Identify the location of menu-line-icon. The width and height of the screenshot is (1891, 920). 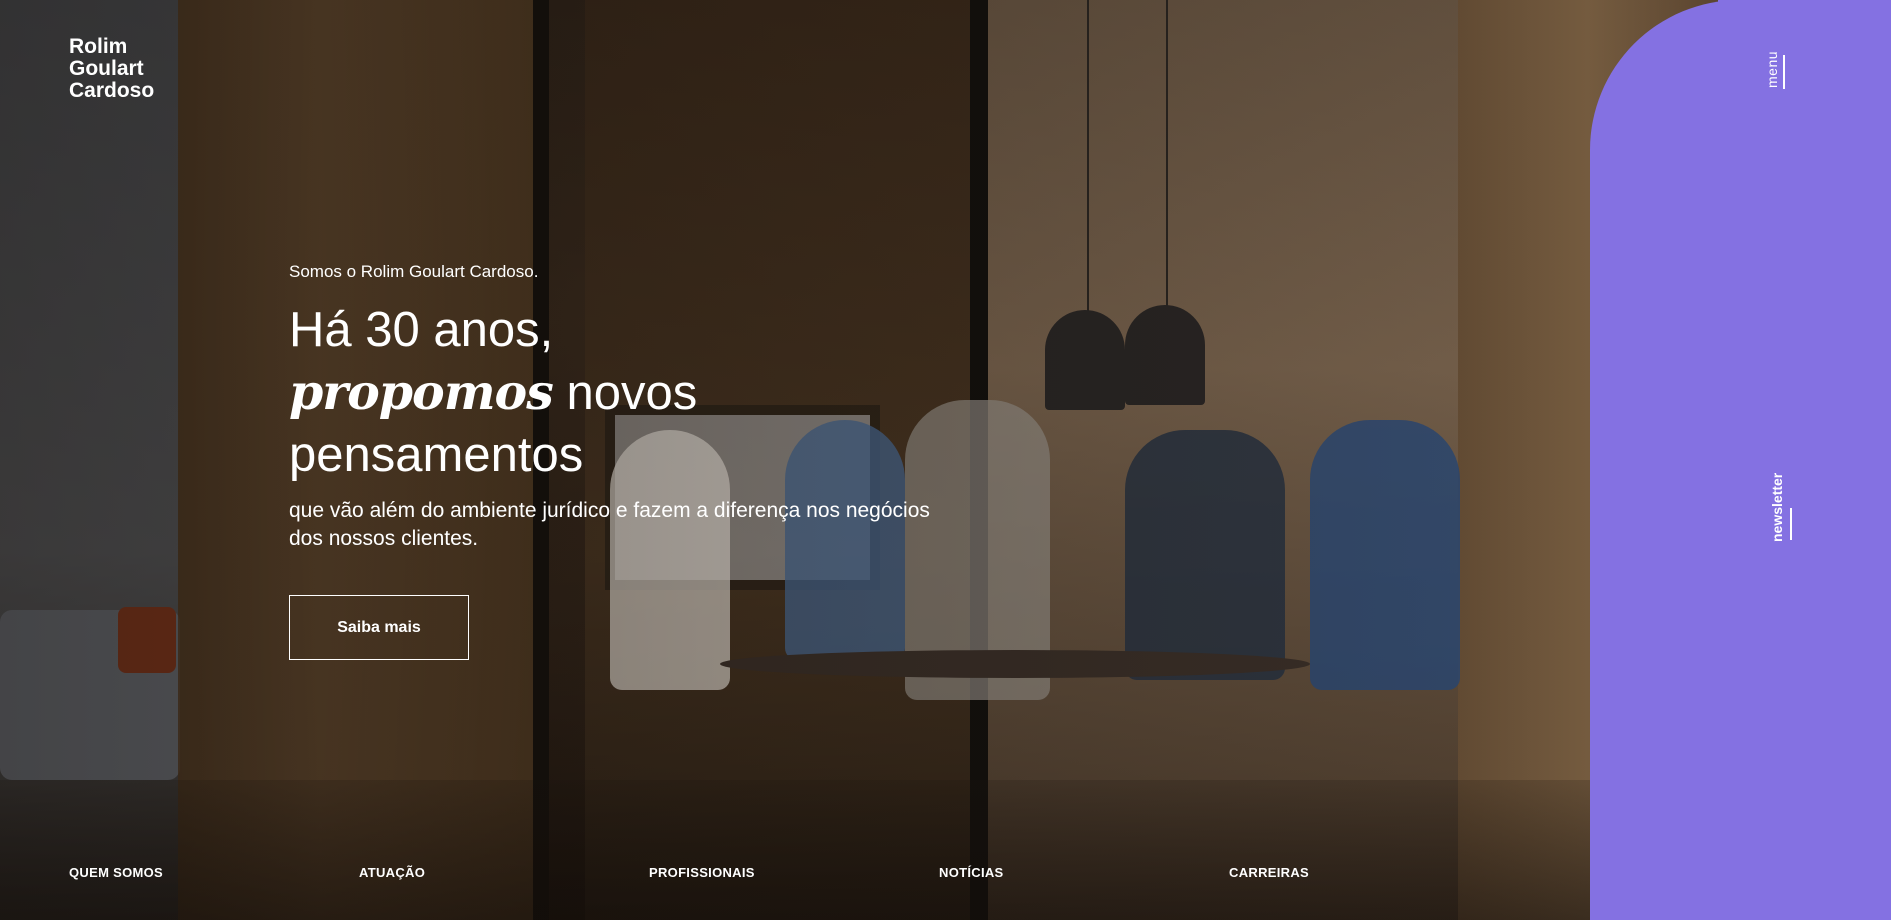
(1784, 72).